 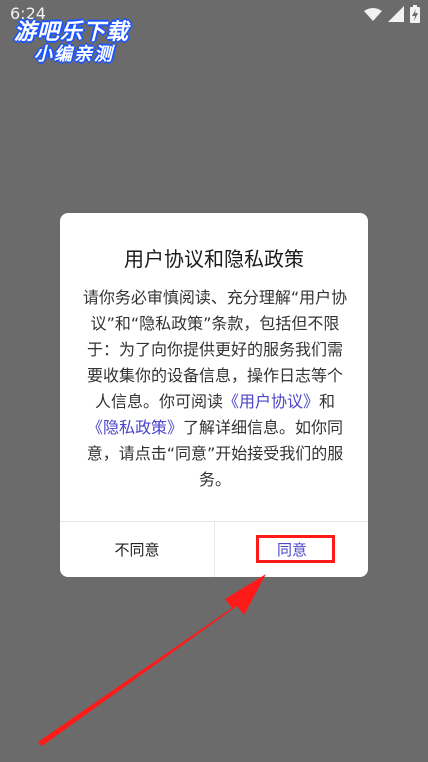 I want to click on disagree-button: 不同意, so click(x=137, y=549).